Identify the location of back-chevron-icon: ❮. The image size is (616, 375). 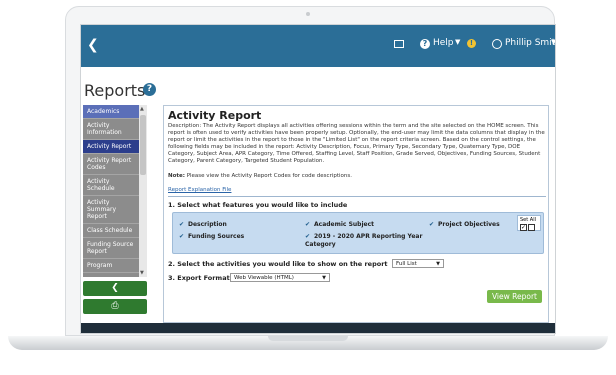
(93, 45).